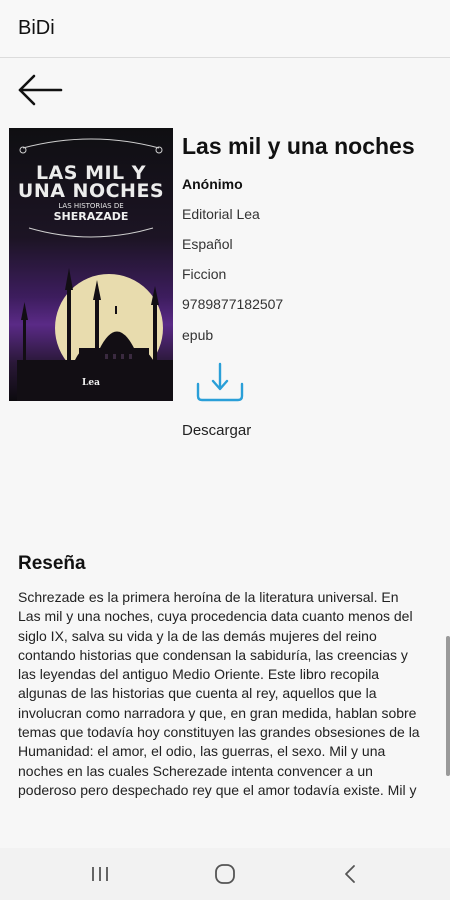  What do you see at coordinates (204, 274) in the screenshot?
I see `book-genre: Ficcion` at bounding box center [204, 274].